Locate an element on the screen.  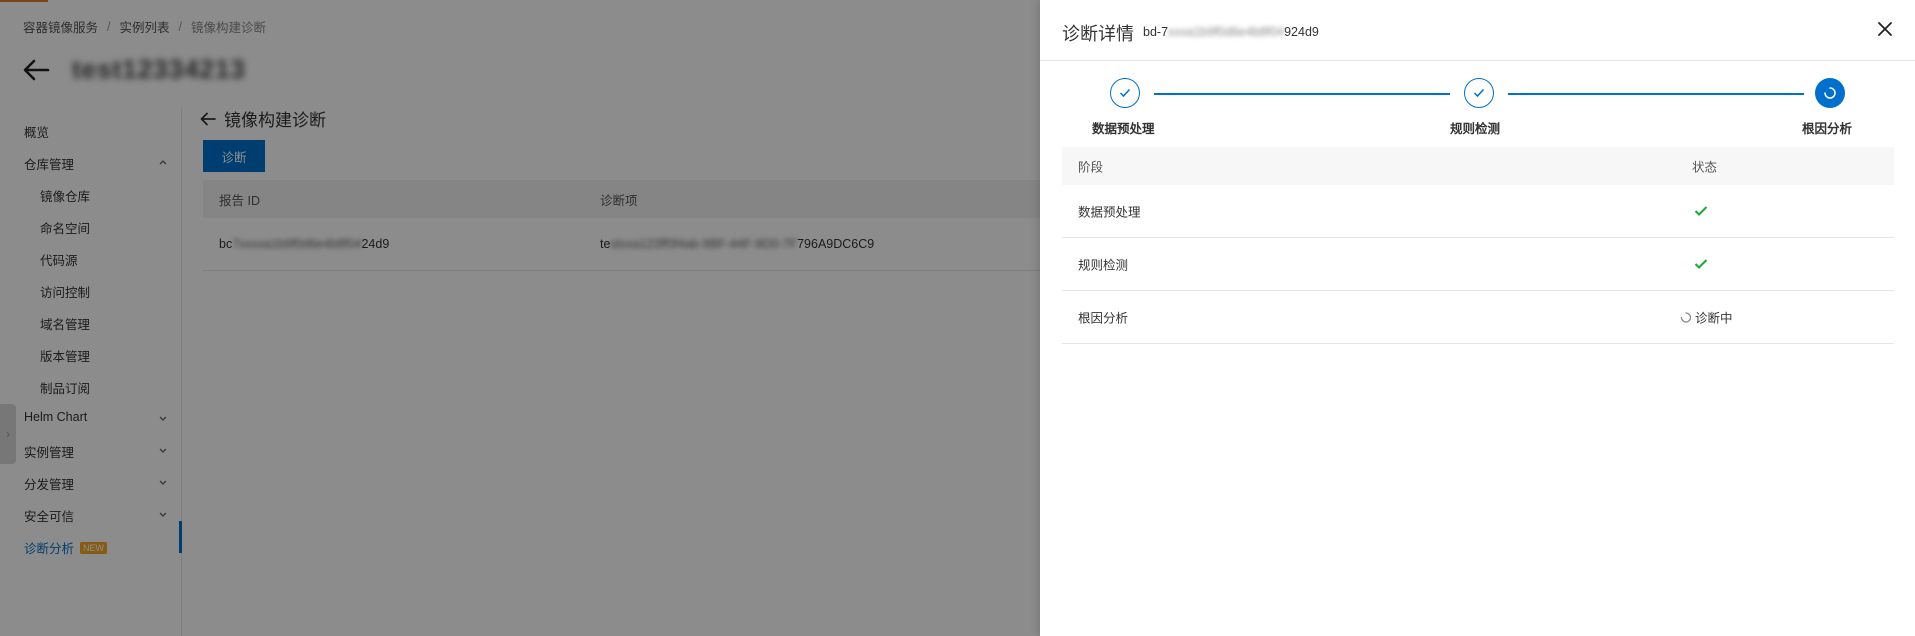
drawer-report-id-prefix: bd-7 is located at coordinates (1156, 32).